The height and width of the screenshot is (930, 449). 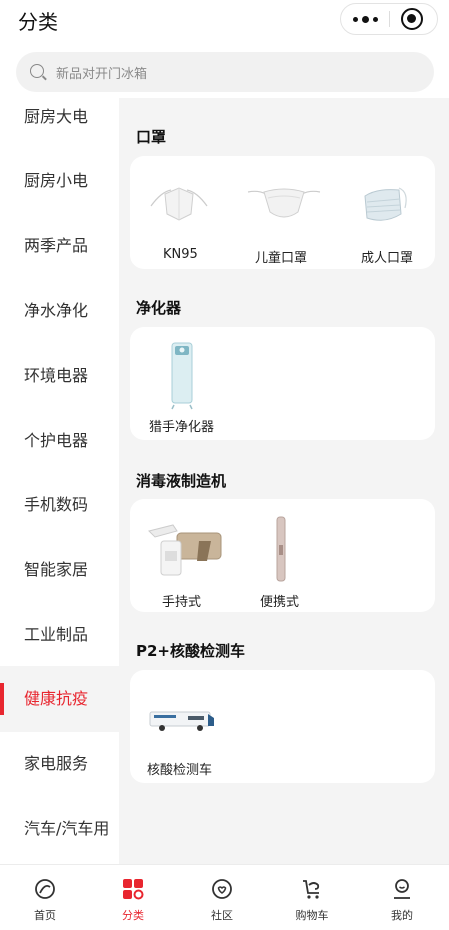 I want to click on product-label-kn95: KN95, so click(x=180, y=254).